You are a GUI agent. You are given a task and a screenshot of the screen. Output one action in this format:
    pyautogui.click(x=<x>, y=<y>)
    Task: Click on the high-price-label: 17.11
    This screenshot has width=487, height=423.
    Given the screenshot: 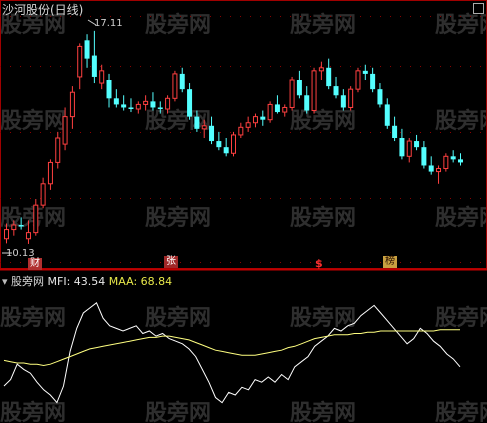 What is the action you would take?
    pyautogui.click(x=108, y=23)
    